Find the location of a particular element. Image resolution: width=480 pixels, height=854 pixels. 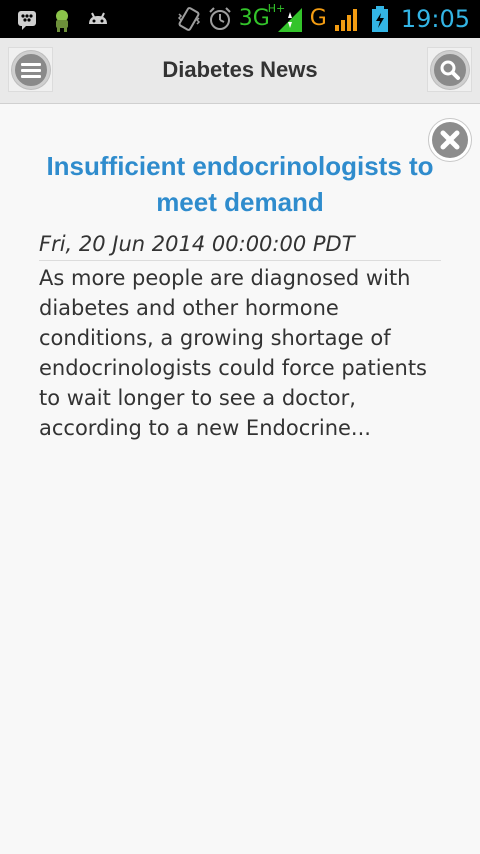

alarm-icon is located at coordinates (220, 18).